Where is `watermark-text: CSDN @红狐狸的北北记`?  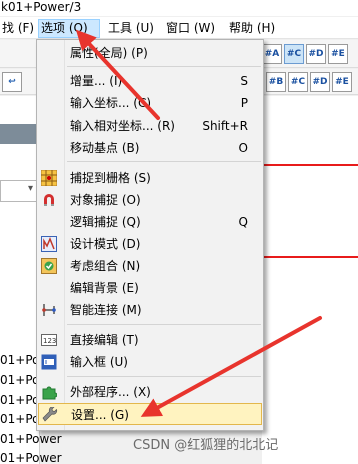 watermark-text: CSDN @红狐狸的北北记 is located at coordinates (206, 445).